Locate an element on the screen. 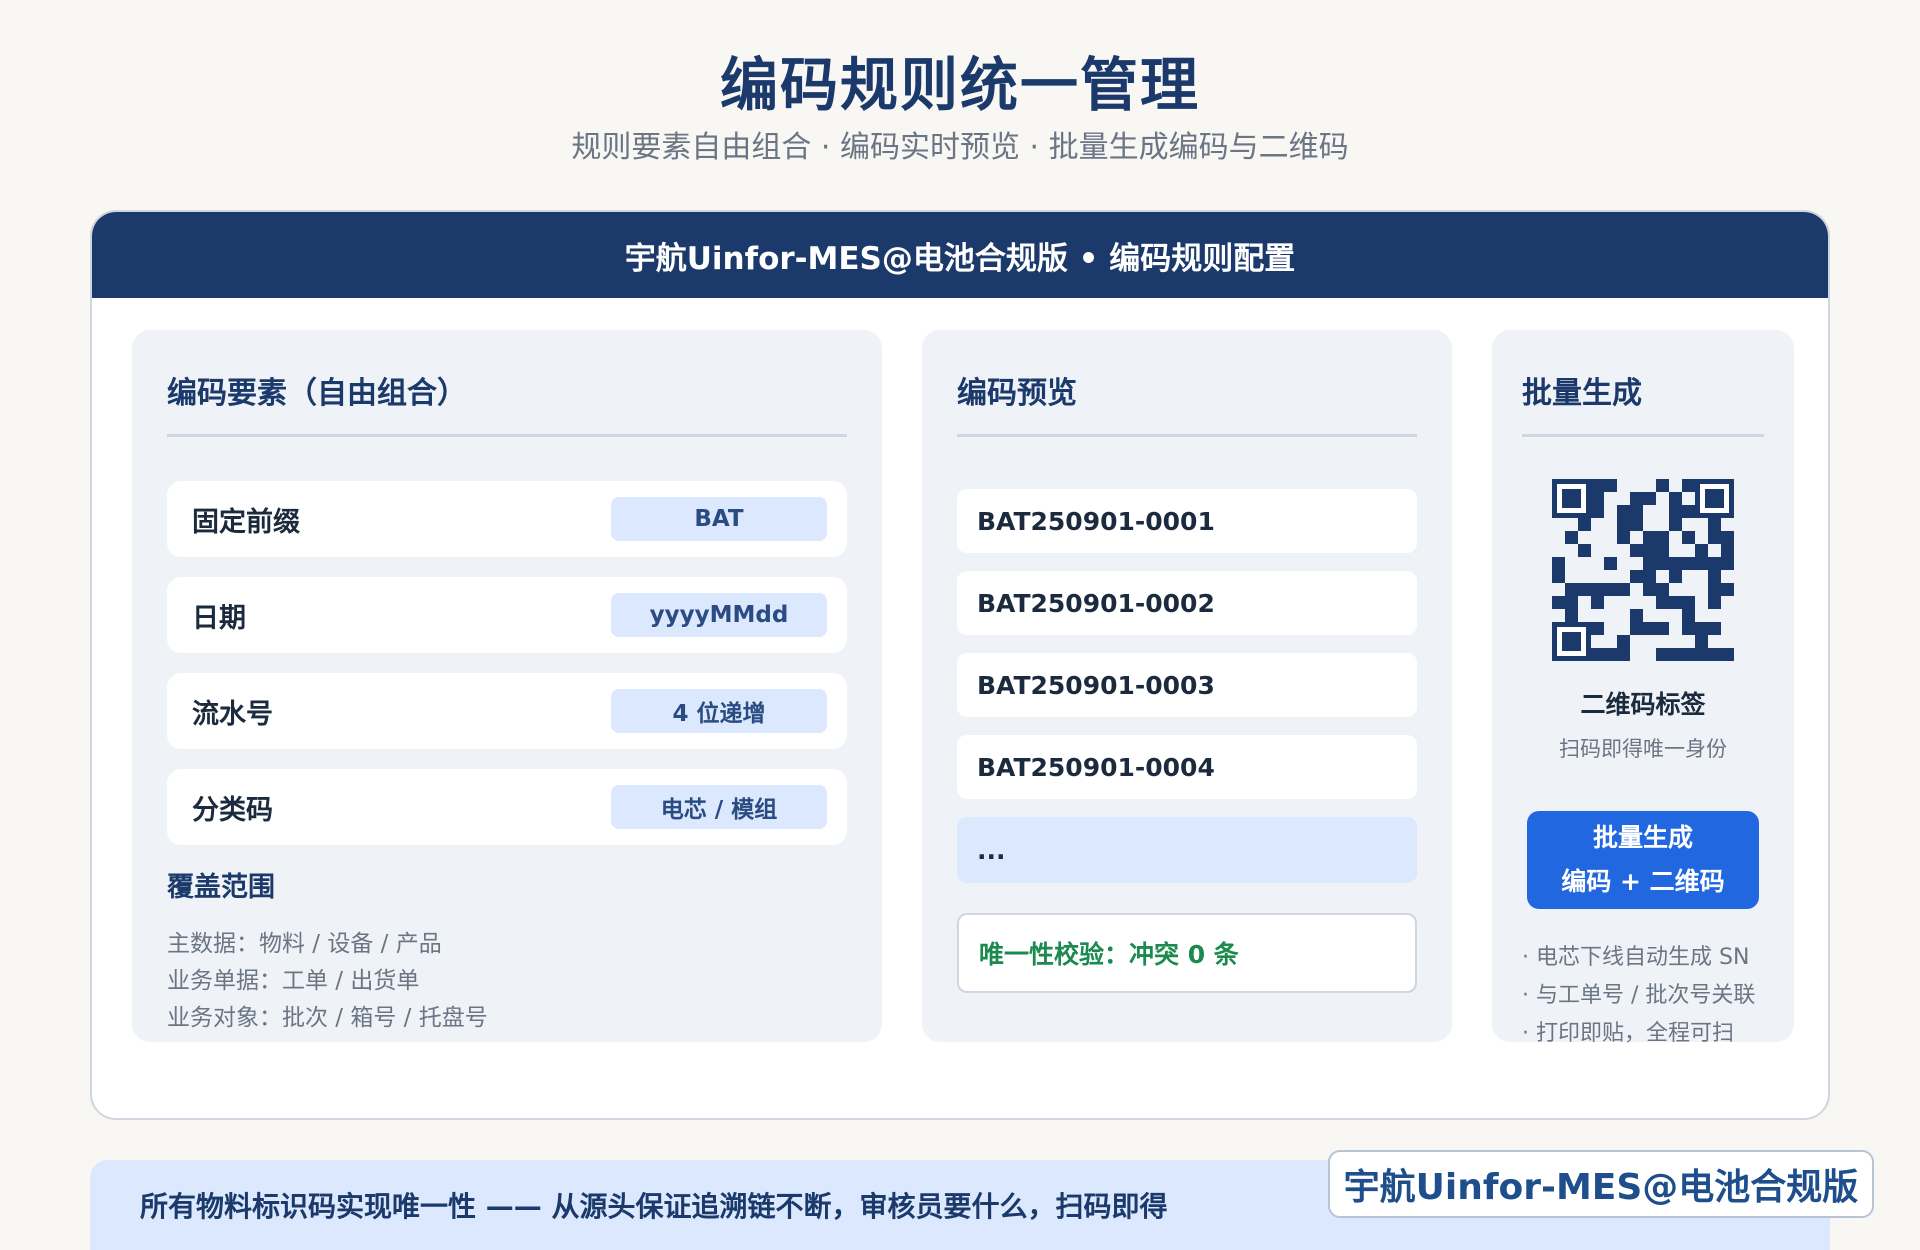  element-value-chip: BAT is located at coordinates (719, 519).